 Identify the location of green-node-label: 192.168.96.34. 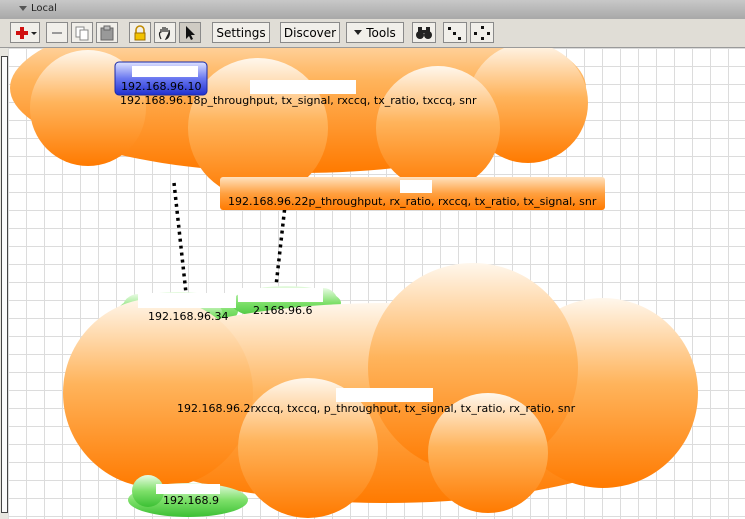
(188, 316).